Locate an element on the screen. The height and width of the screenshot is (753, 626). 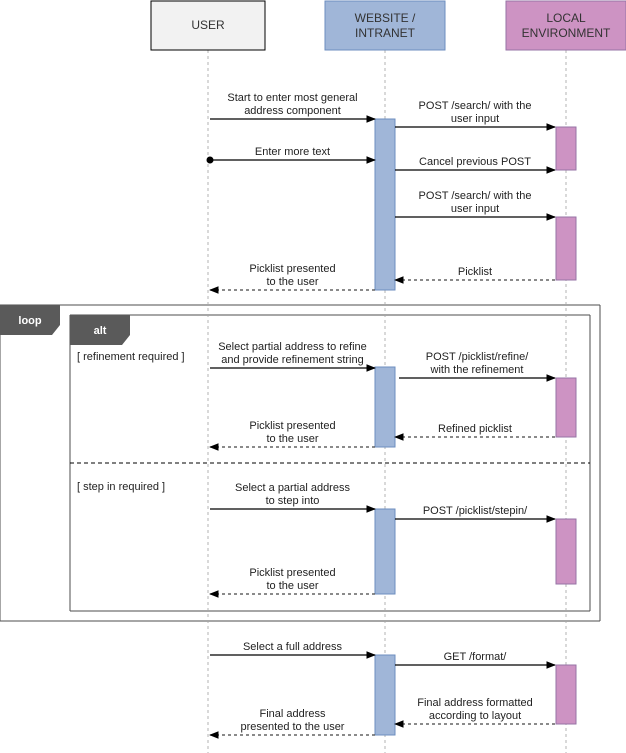
message-label: Select a full address is located at coordinates (293, 647).